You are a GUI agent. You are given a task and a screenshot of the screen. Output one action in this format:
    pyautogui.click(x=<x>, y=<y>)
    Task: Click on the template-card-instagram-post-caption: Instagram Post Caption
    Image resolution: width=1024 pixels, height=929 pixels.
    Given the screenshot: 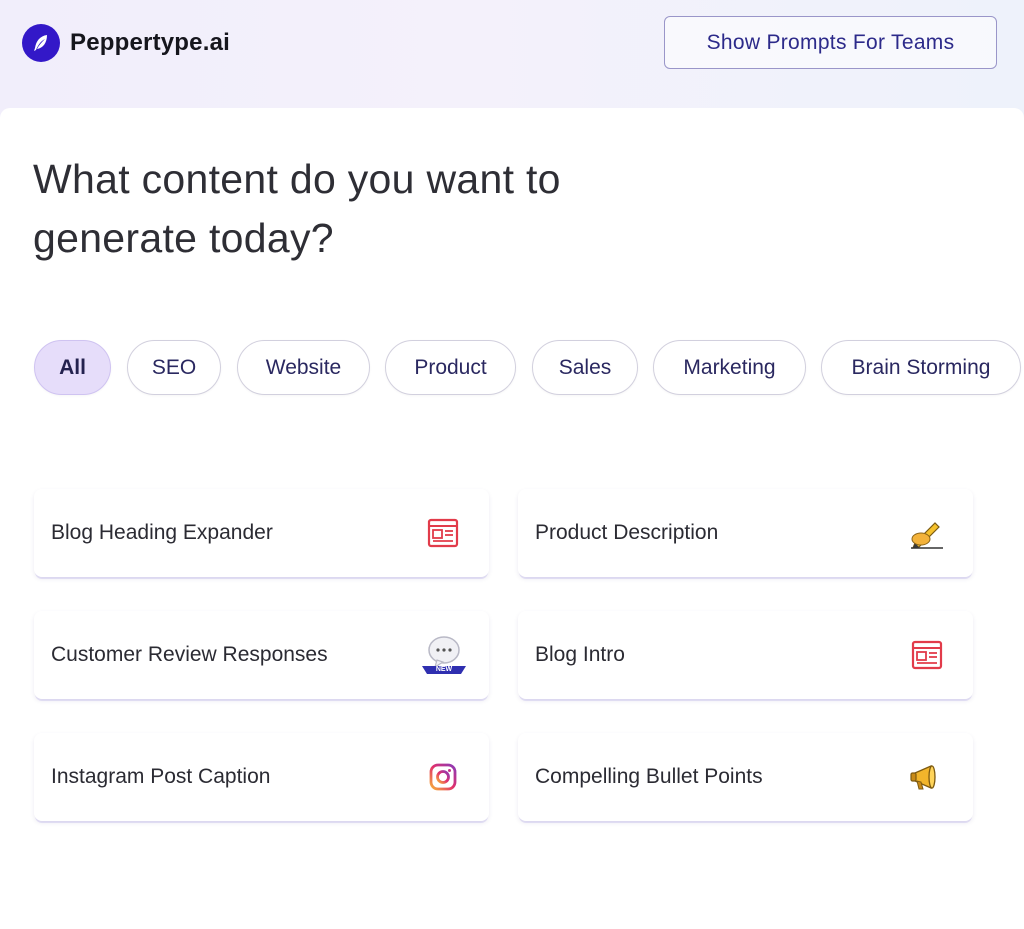 What is the action you would take?
    pyautogui.click(x=261, y=777)
    